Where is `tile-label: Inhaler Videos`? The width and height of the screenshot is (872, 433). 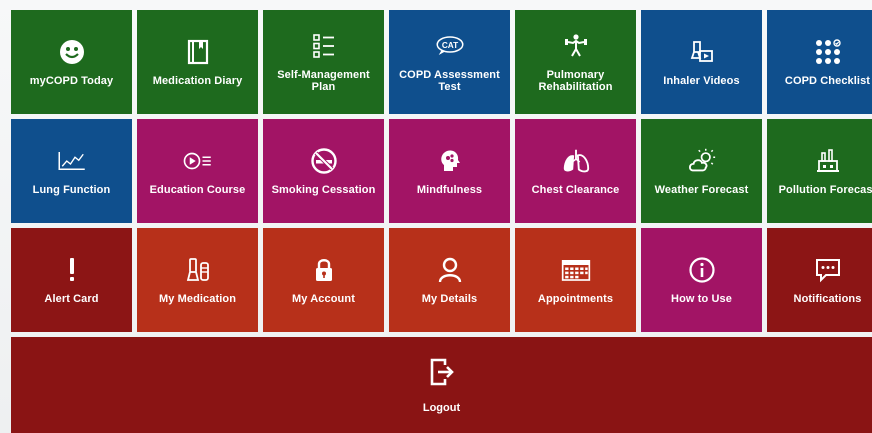
tile-label: Inhaler Videos is located at coordinates (701, 81).